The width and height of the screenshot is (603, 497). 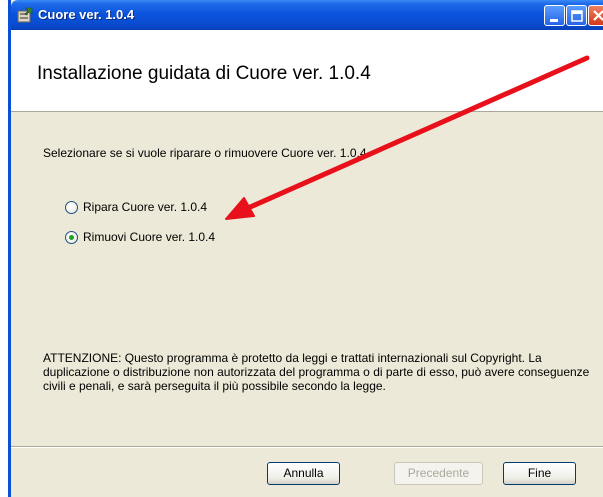 I want to click on title-bar: Cuore ver. 1.0.4, so click(x=307, y=15).